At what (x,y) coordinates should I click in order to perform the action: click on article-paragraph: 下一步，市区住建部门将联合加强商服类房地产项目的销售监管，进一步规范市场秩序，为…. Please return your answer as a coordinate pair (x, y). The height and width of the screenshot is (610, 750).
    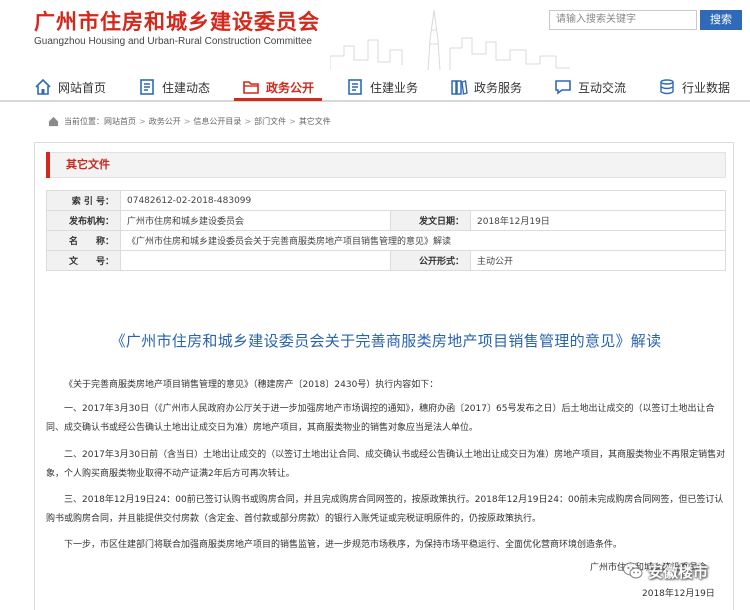
    Looking at the image, I should click on (343, 545).